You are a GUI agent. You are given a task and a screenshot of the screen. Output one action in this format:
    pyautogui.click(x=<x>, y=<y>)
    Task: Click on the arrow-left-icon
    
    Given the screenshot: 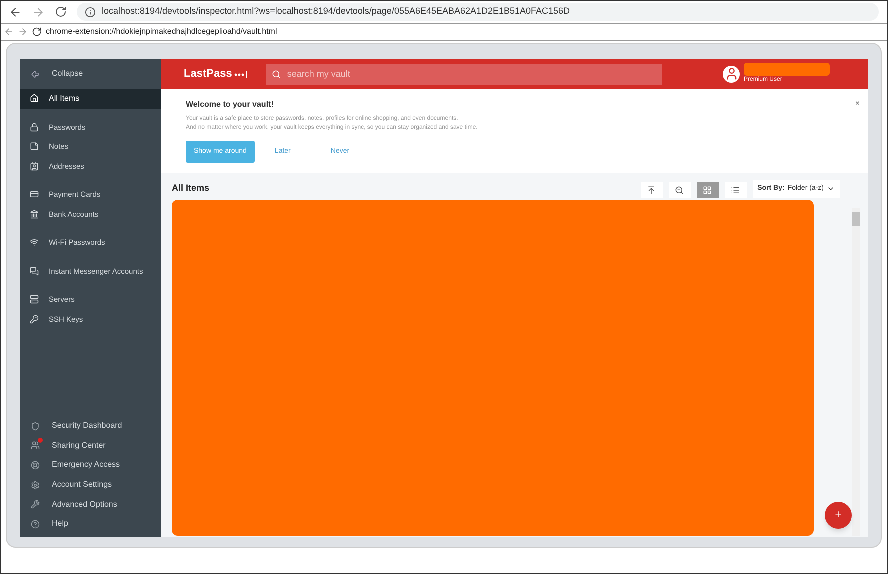 What is the action you would take?
    pyautogui.click(x=35, y=74)
    